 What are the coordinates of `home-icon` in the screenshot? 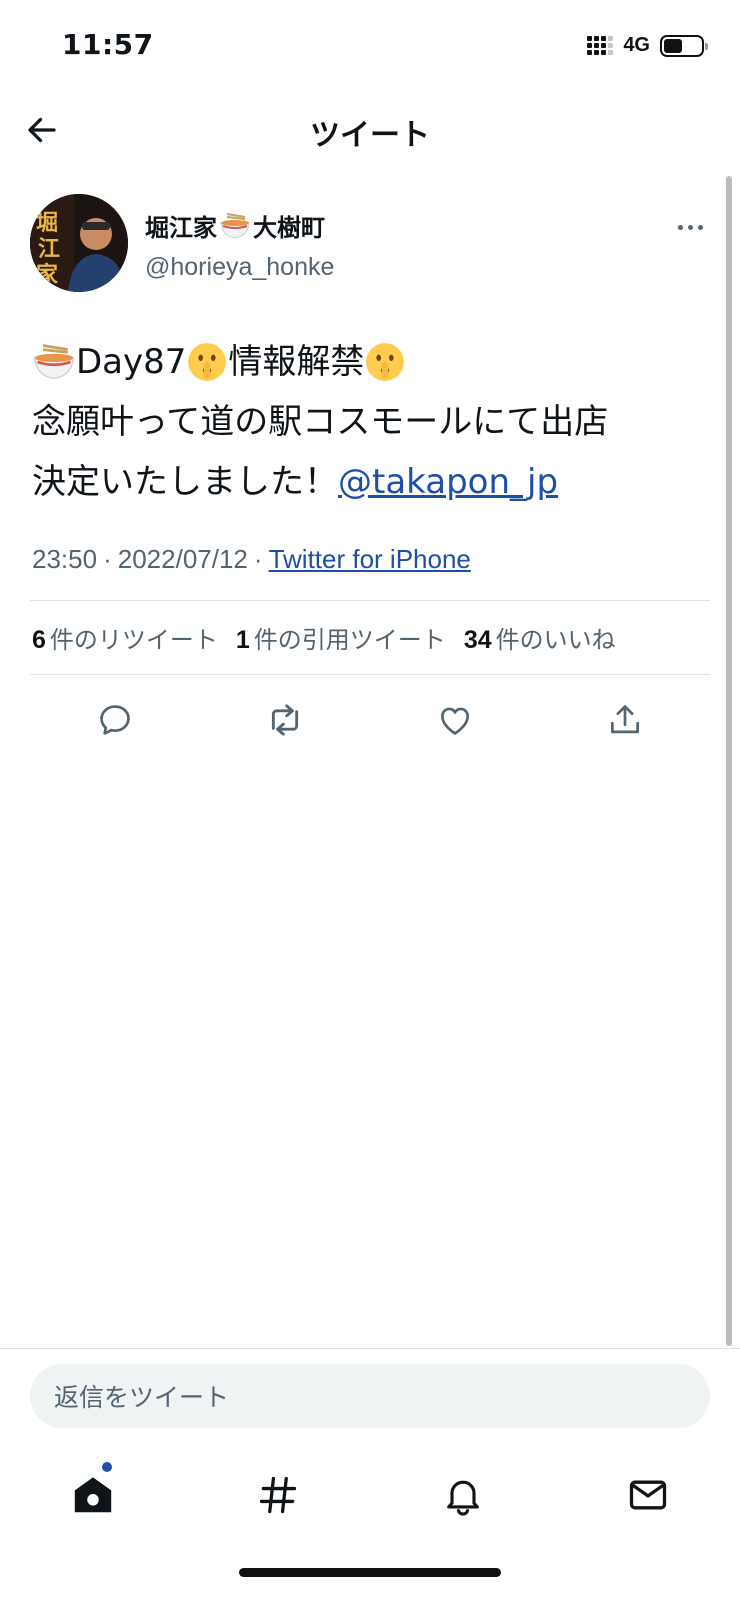 It's located at (92, 1495).